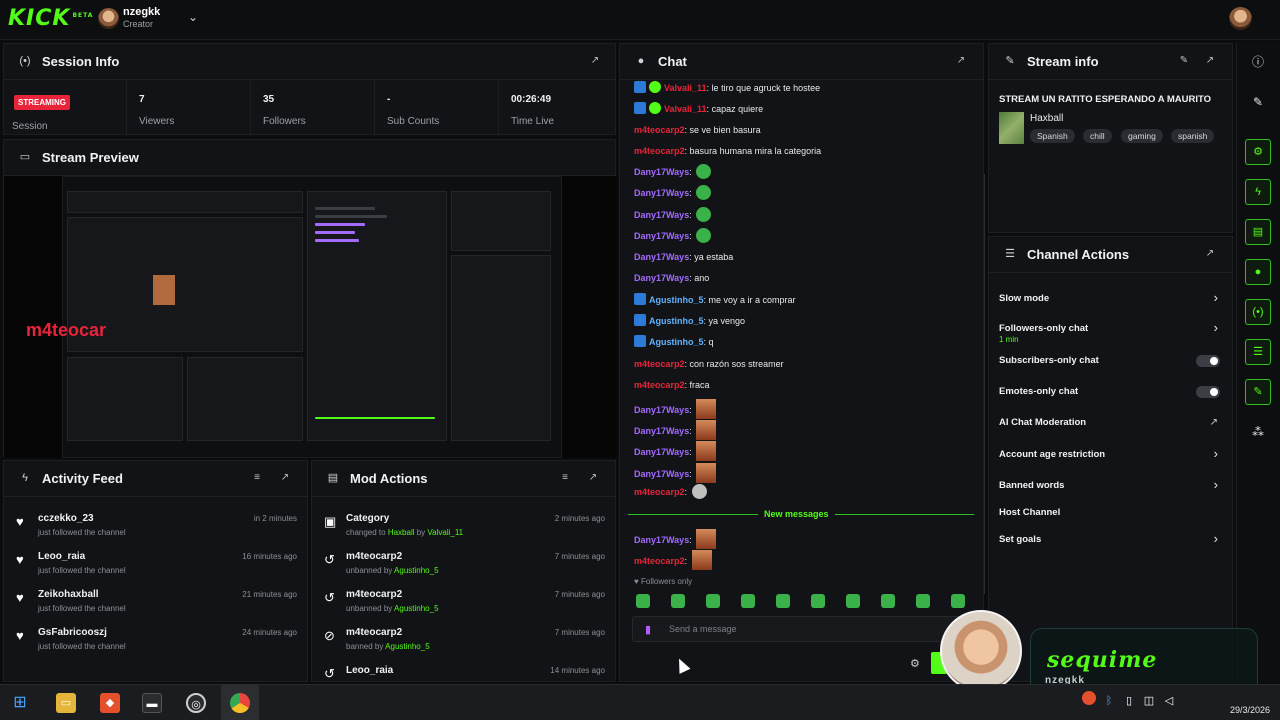 Image resolution: width=1280 pixels, height=720 pixels. I want to click on clipboard-icon: ▤, so click(1258, 232).